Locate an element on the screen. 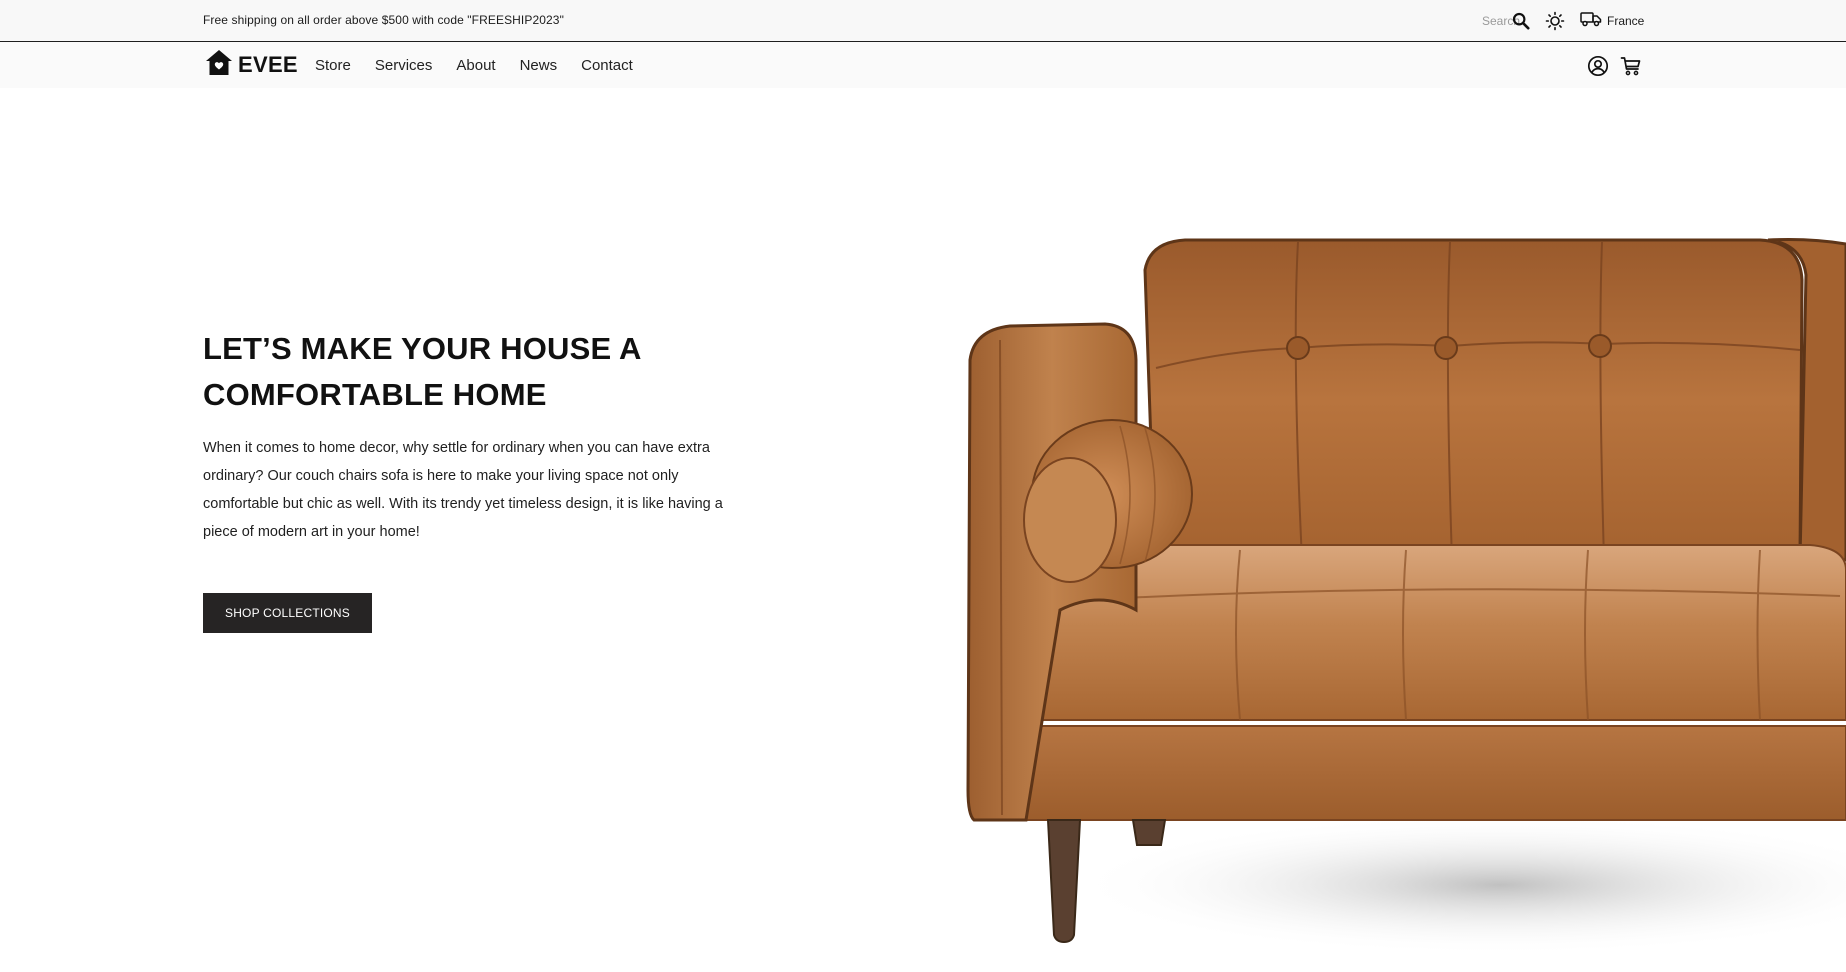  search-icon is located at coordinates (1521, 21).